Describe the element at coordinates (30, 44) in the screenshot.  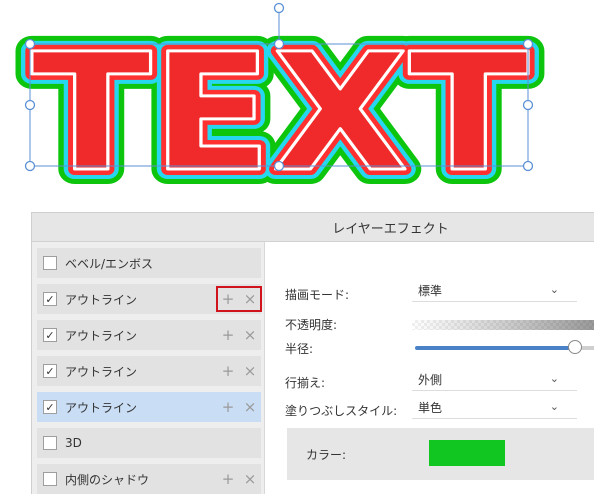
I see `resize-handle-top-left` at that location.